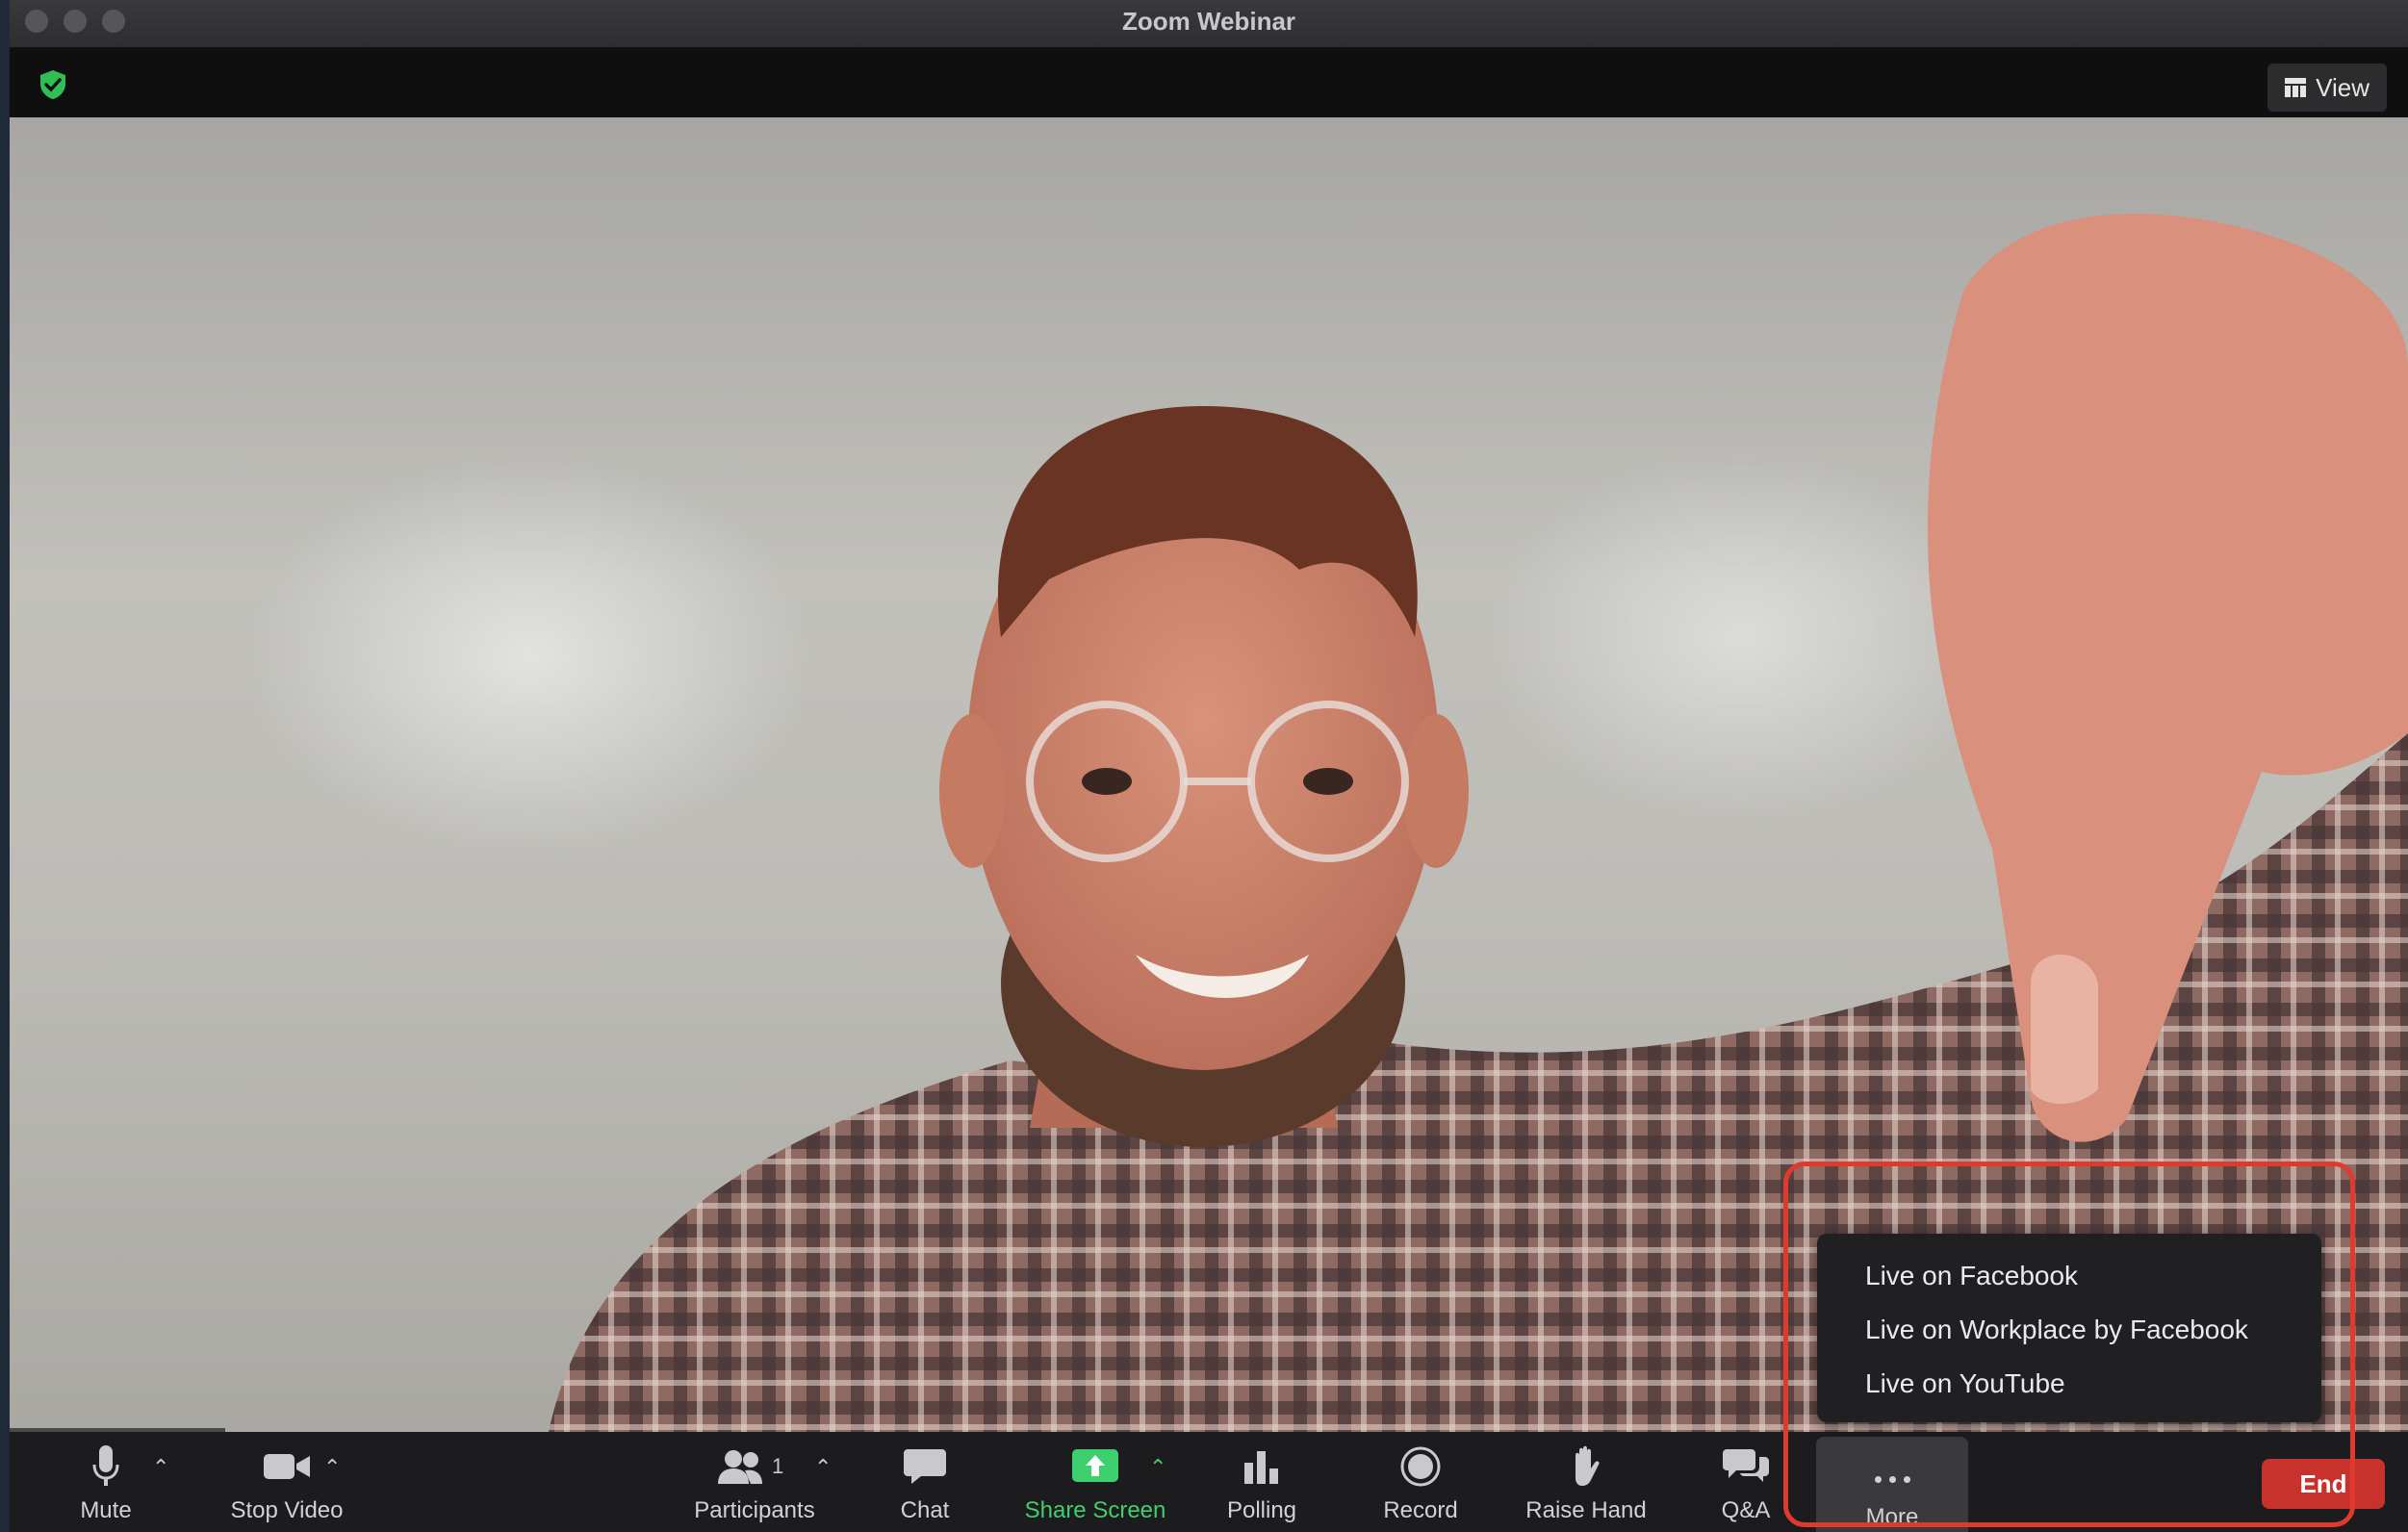 The image size is (2408, 1532). I want to click on qa-icon, so click(1746, 1466).